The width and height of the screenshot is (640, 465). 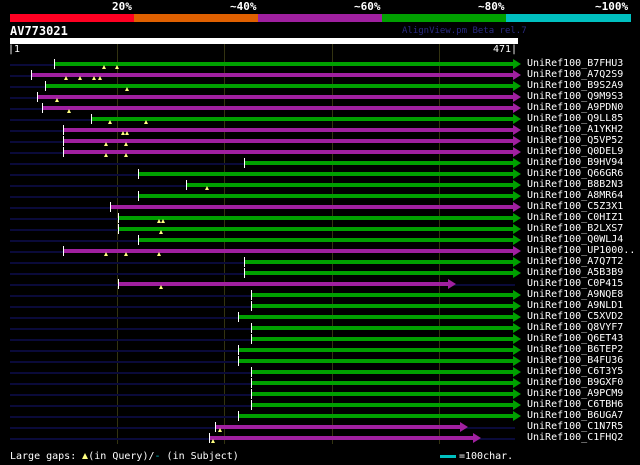 I want to click on identity-color-orange, so click(x=196, y=18).